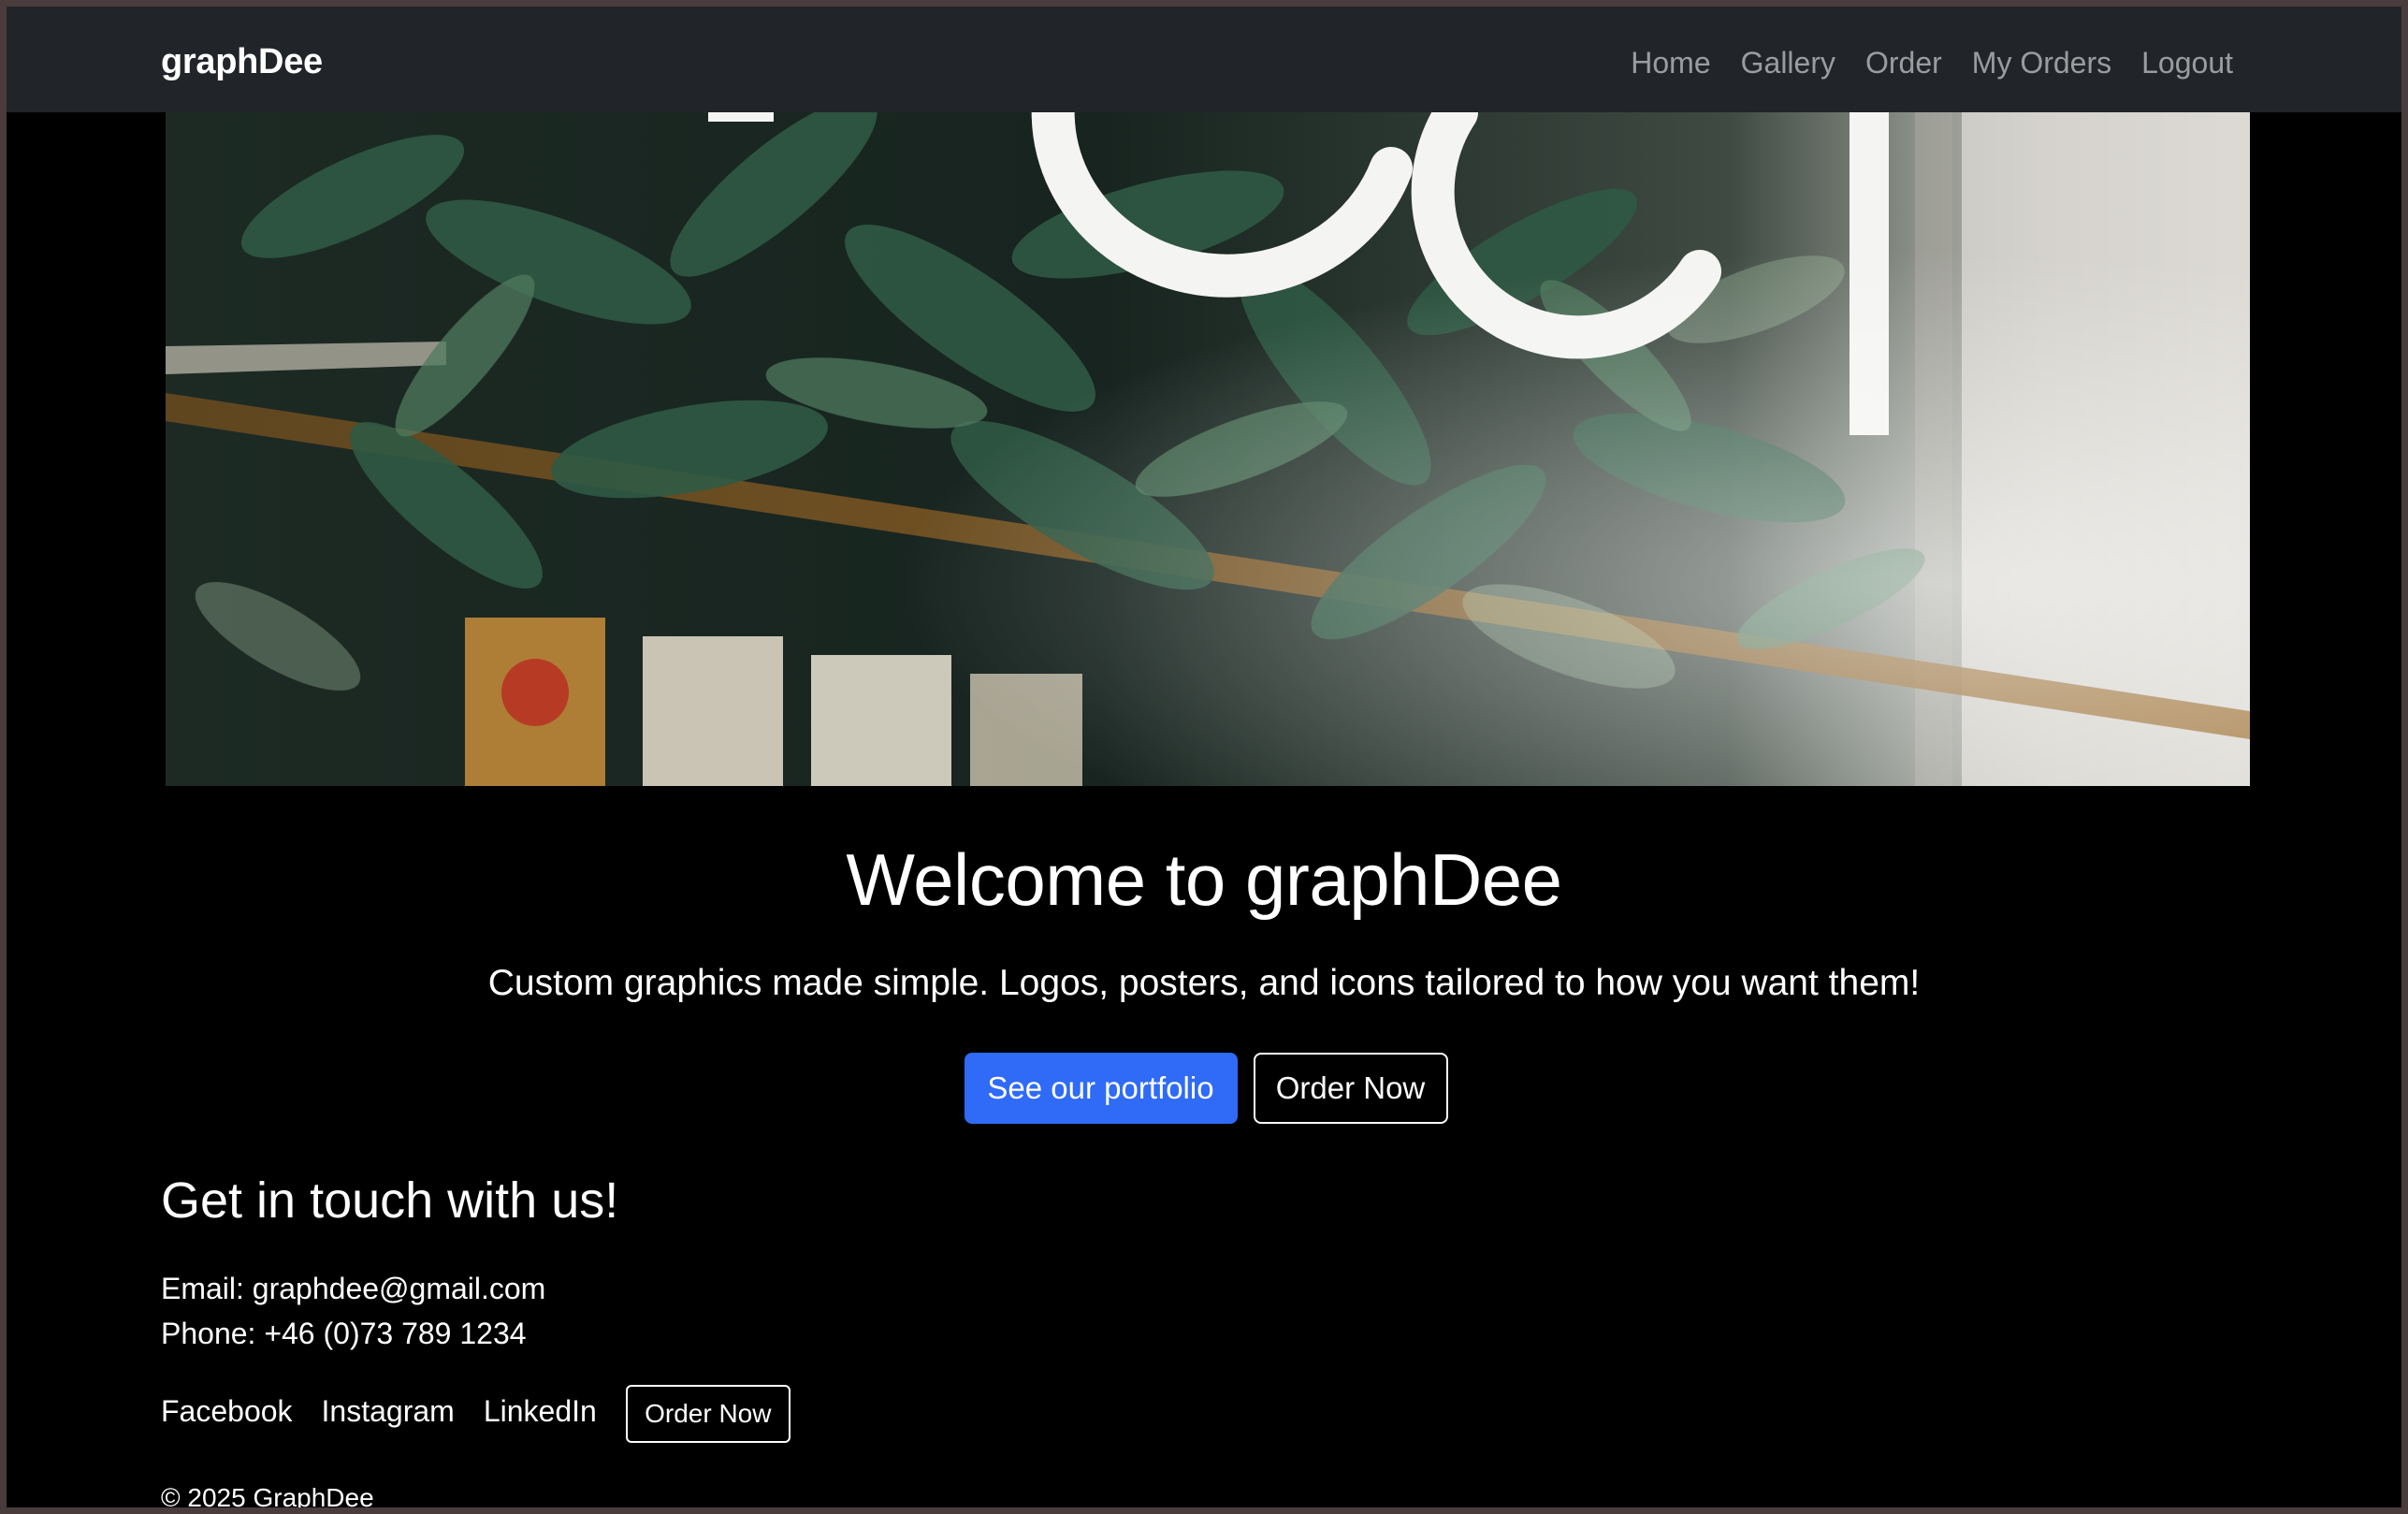 The width and height of the screenshot is (2408, 1514). What do you see at coordinates (1788, 63) in the screenshot?
I see `nav-link-gallery: Gallery` at bounding box center [1788, 63].